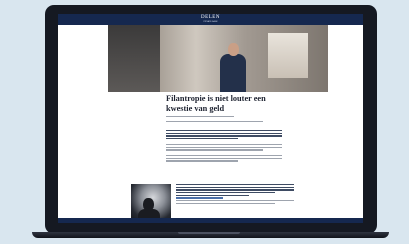 This screenshot has width=409, height=244. I want to click on hero-wall, so click(134, 58).